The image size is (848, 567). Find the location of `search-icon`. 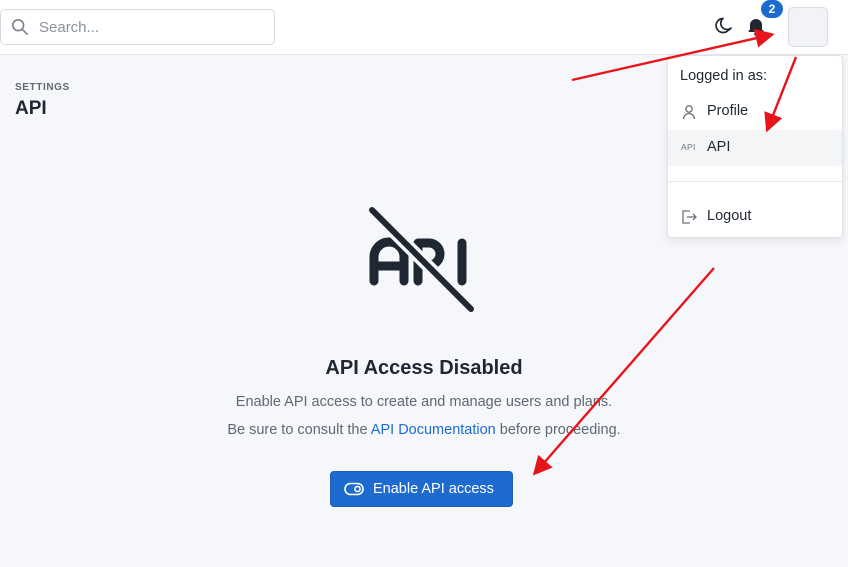

search-icon is located at coordinates (20, 27).